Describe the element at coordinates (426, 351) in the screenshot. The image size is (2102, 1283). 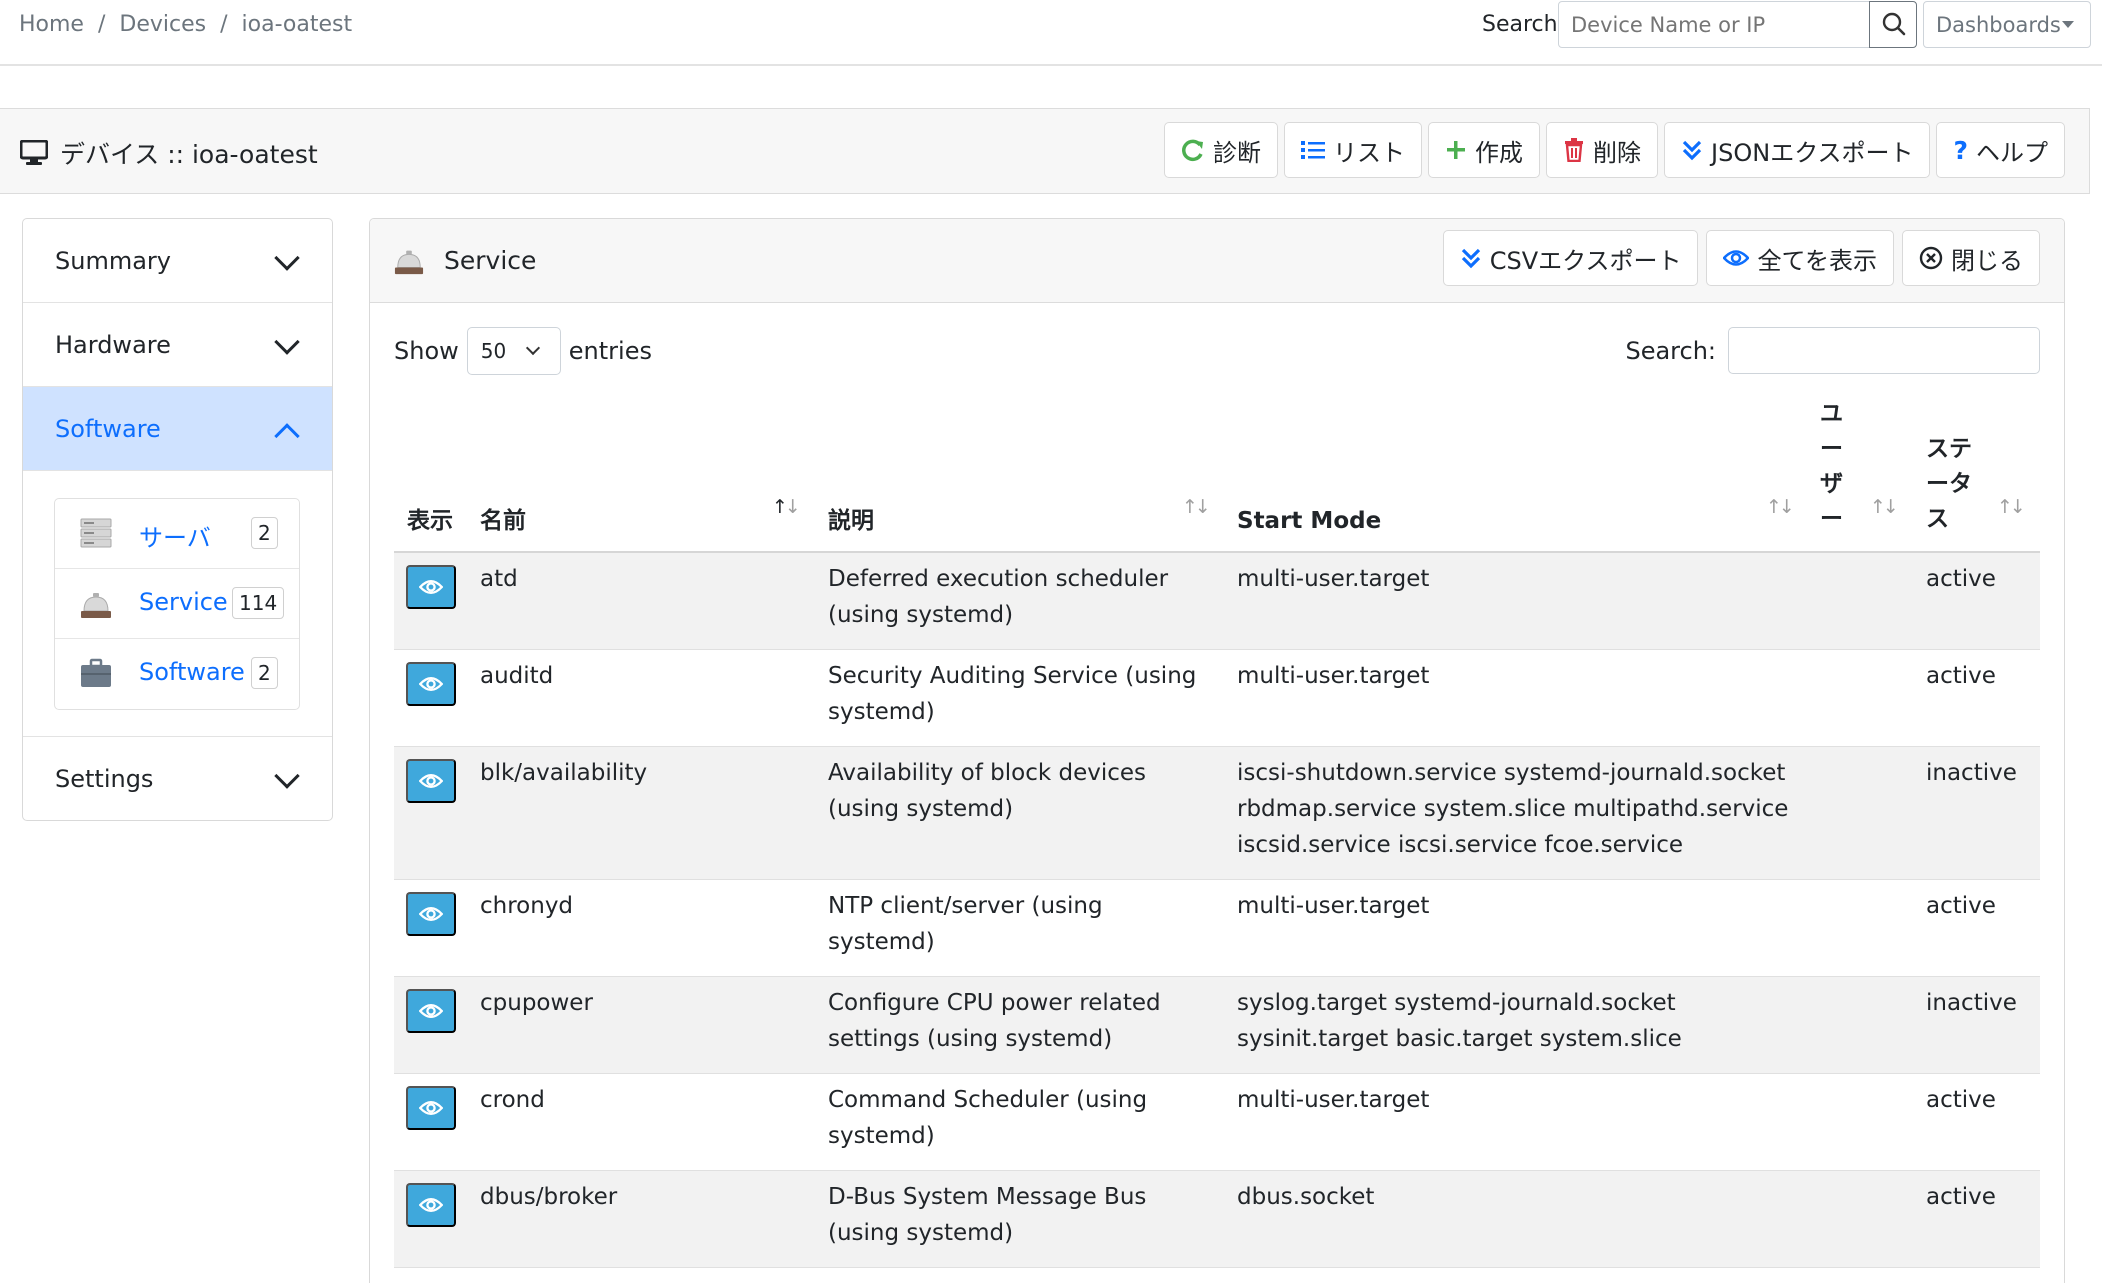
I see `show-label: Show` at that location.